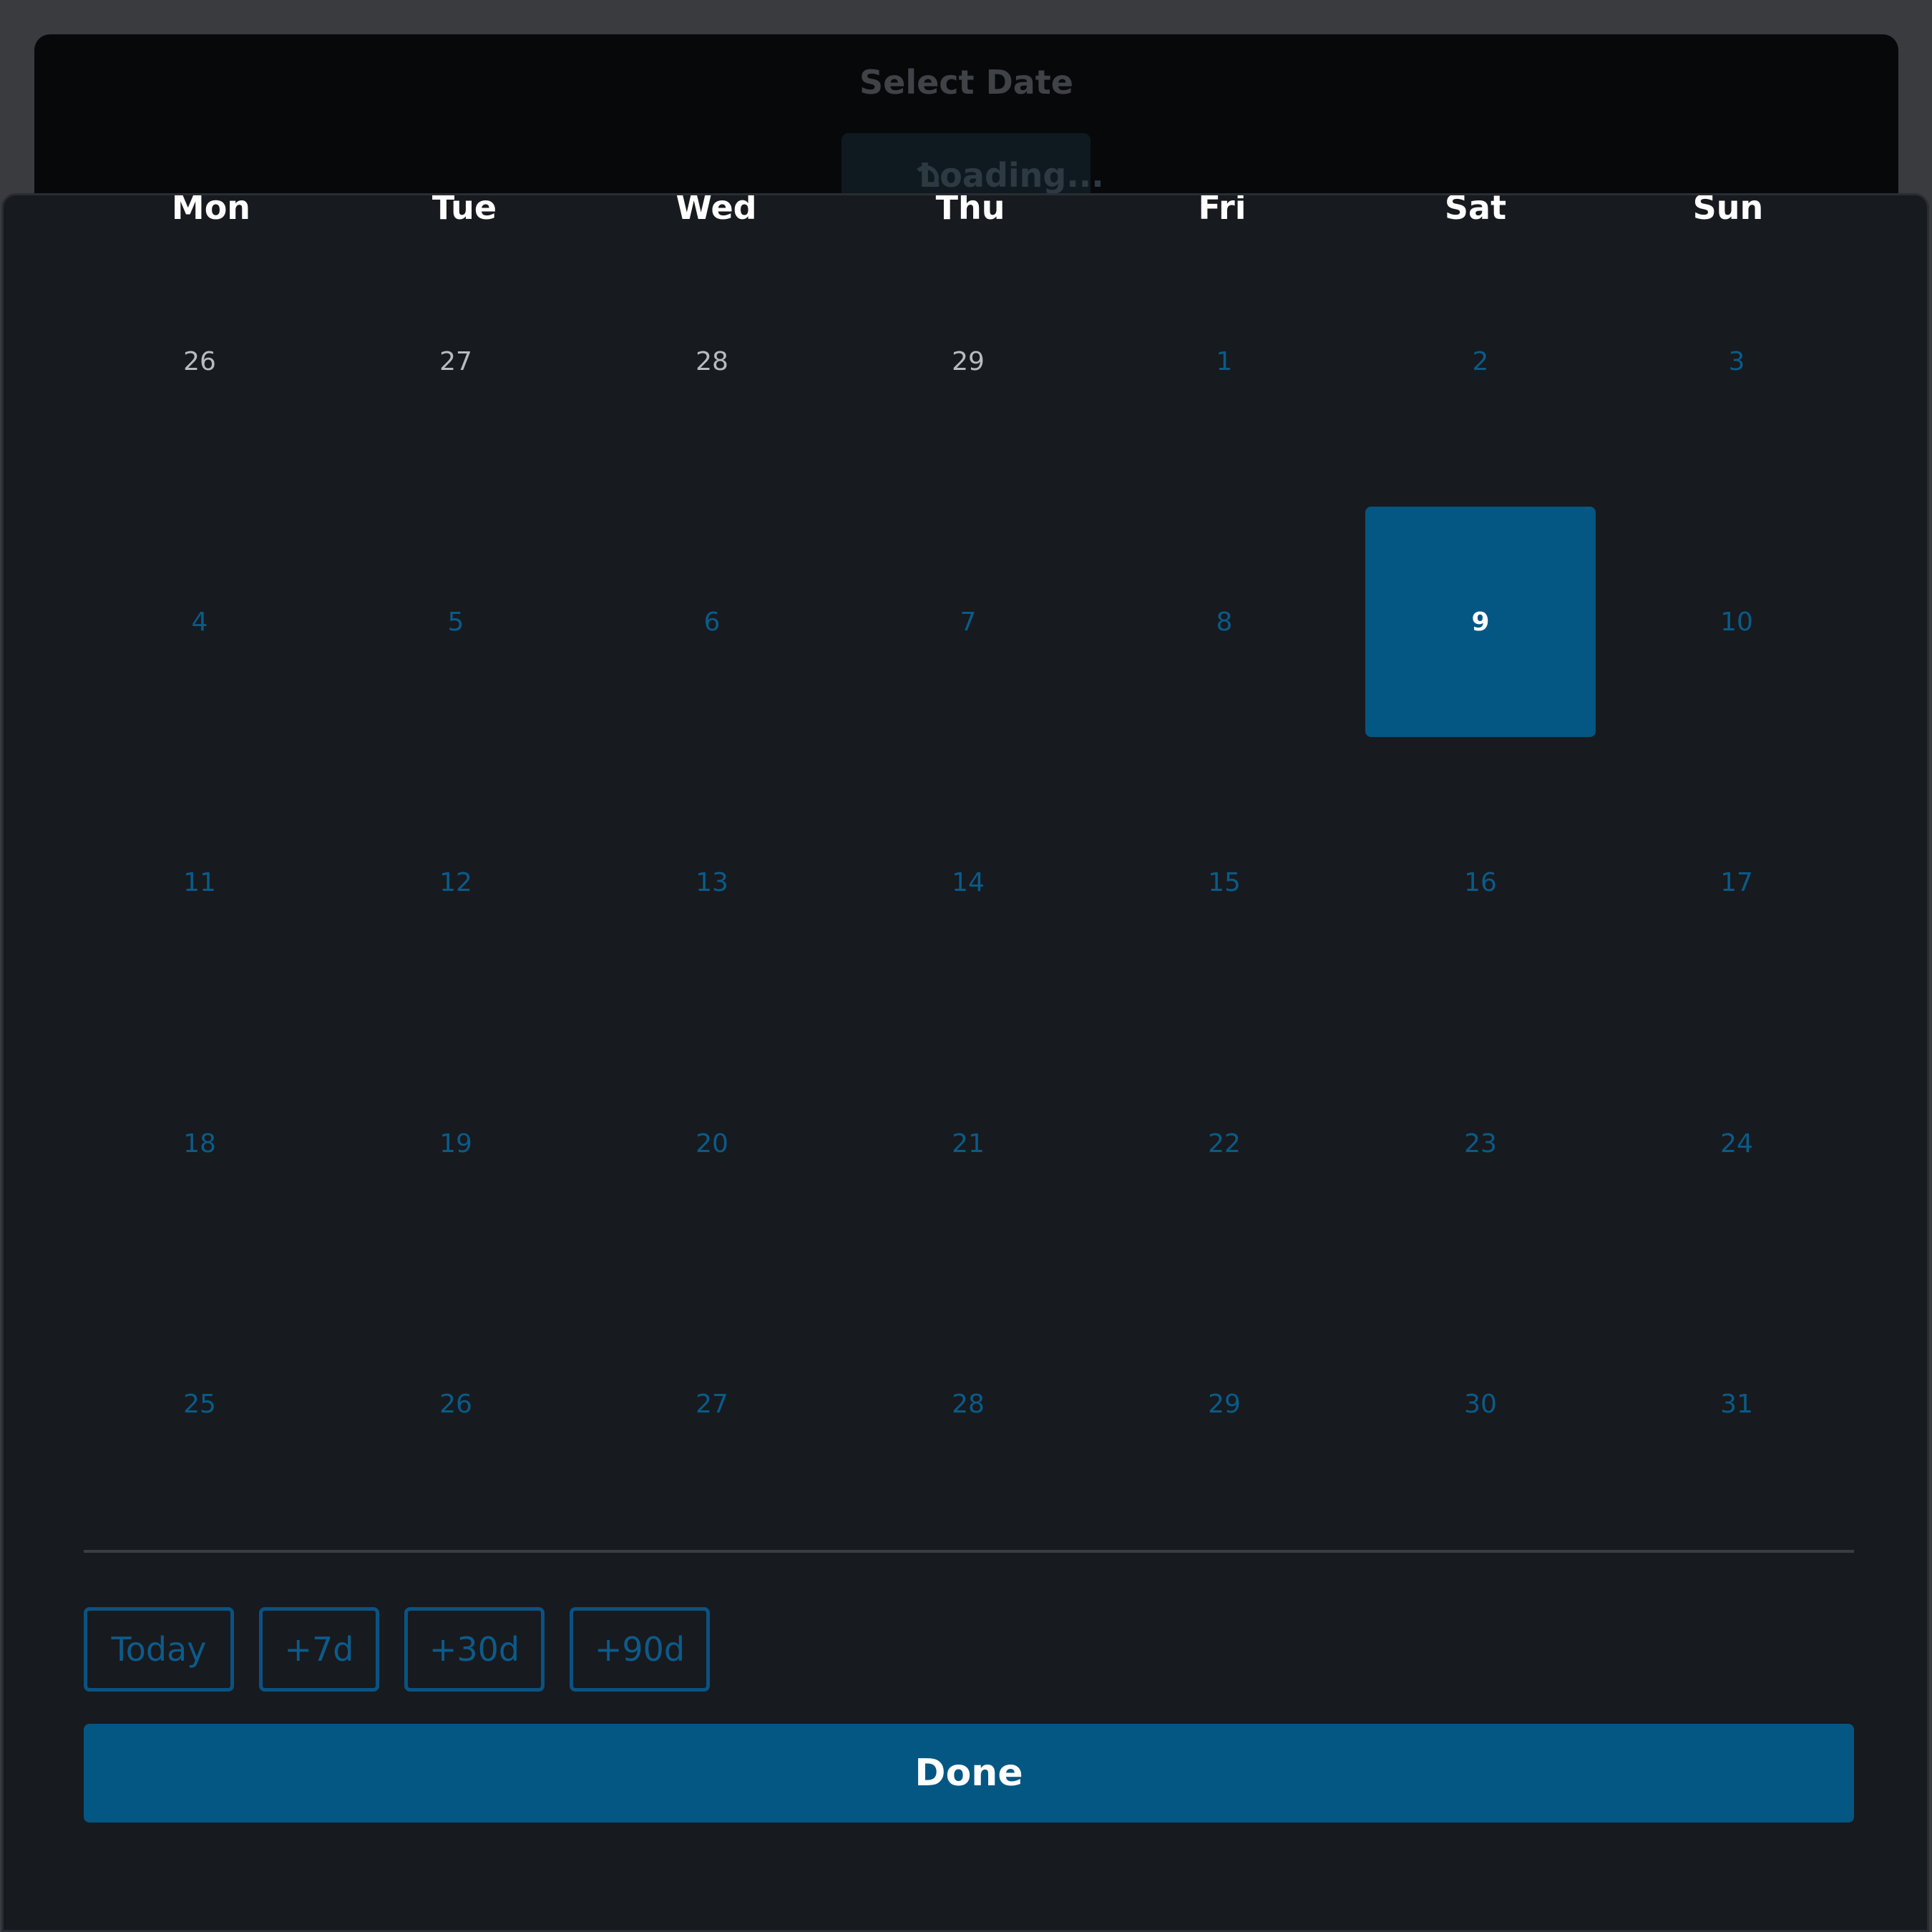 This screenshot has width=1932, height=1932. Describe the element at coordinates (1728, 210) in the screenshot. I see `weekday-sun: Sun` at that location.